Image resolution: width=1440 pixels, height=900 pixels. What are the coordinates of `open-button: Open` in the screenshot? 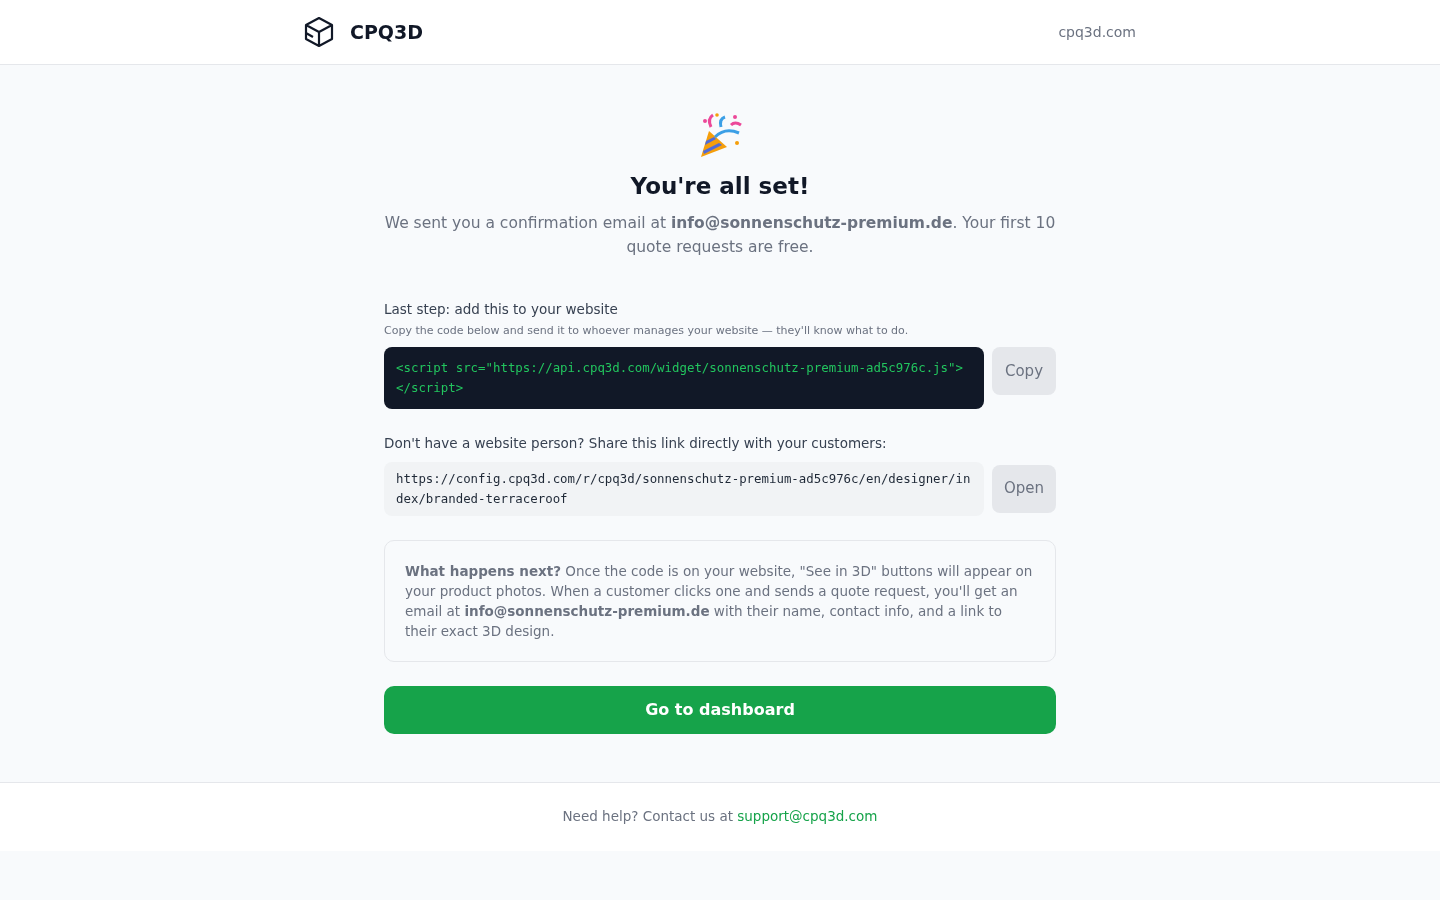 It's located at (1024, 488).